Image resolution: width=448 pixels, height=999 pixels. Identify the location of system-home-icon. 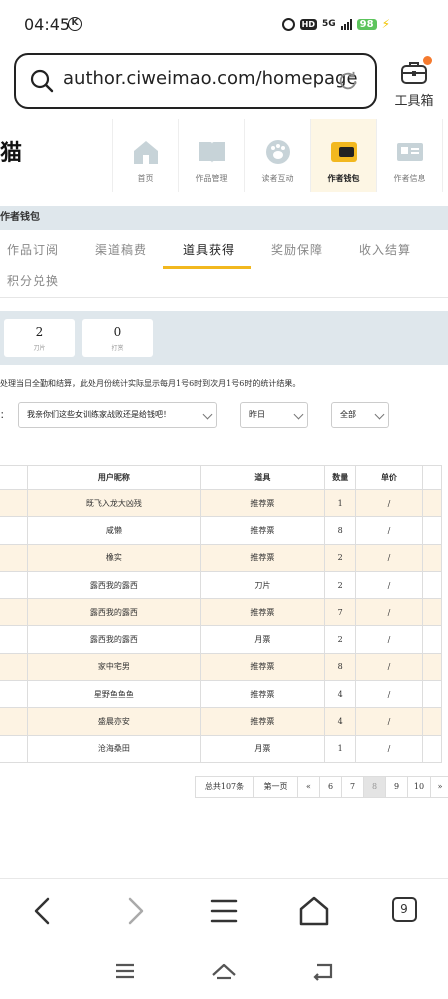
(224, 971).